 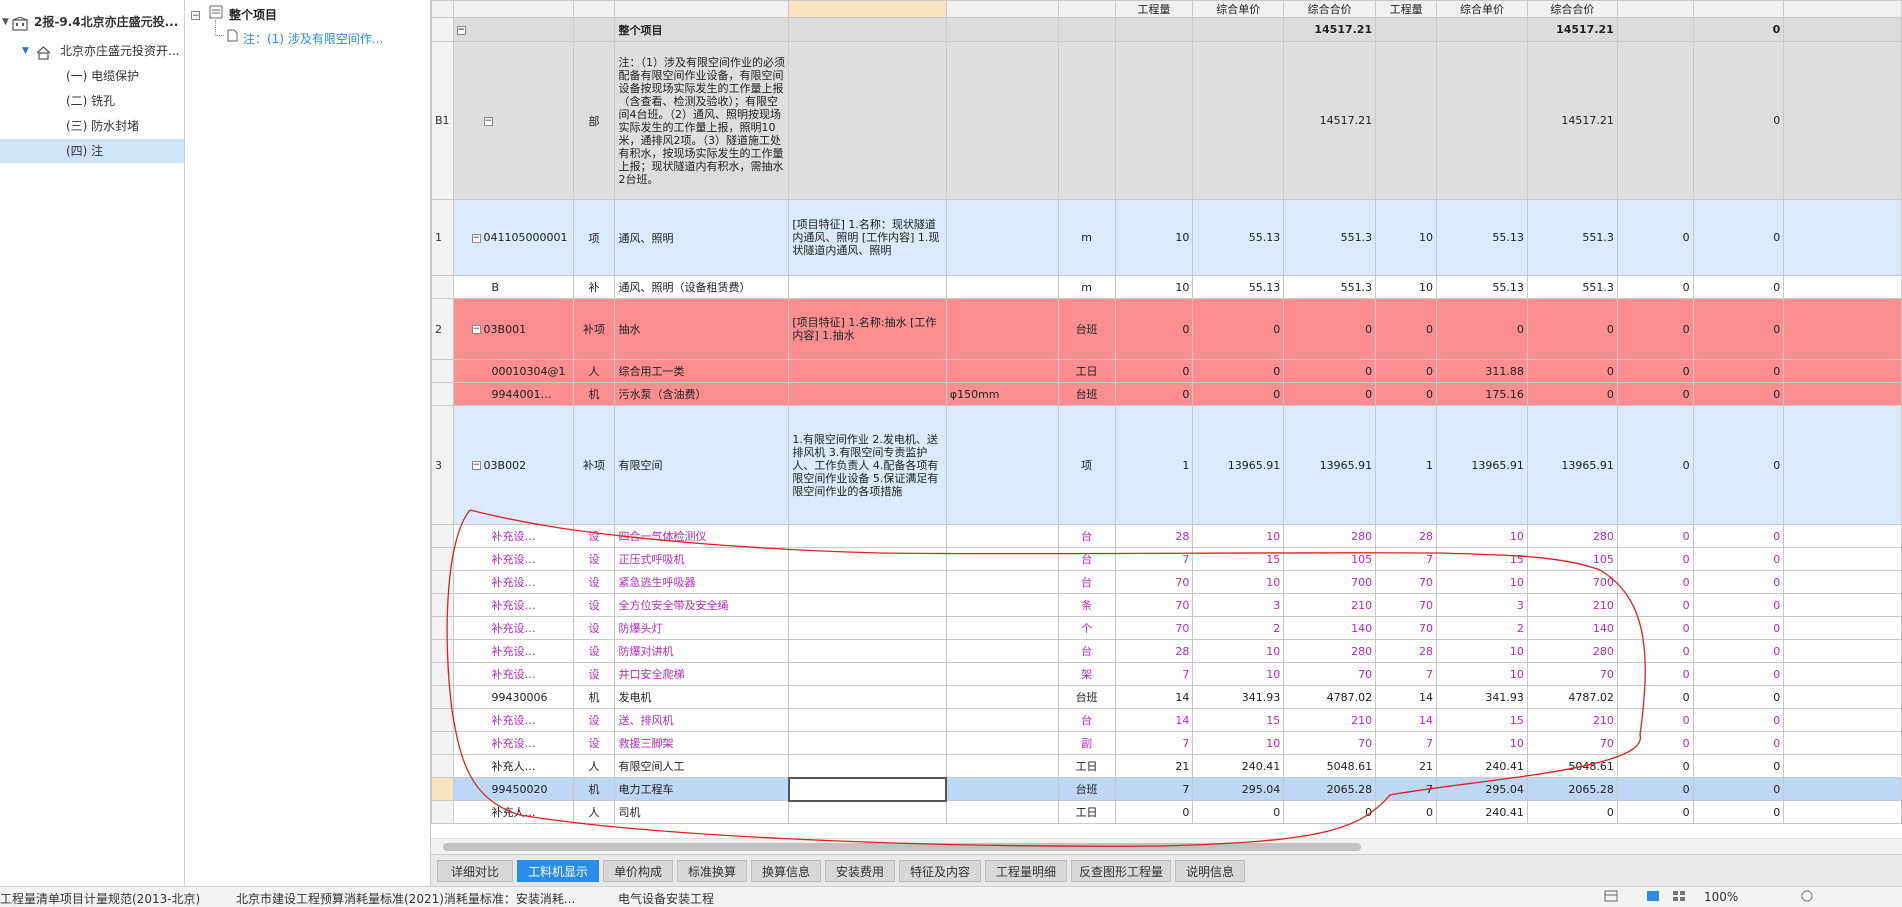 What do you see at coordinates (1238, 812) in the screenshot?
I see `unit-price: 0` at bounding box center [1238, 812].